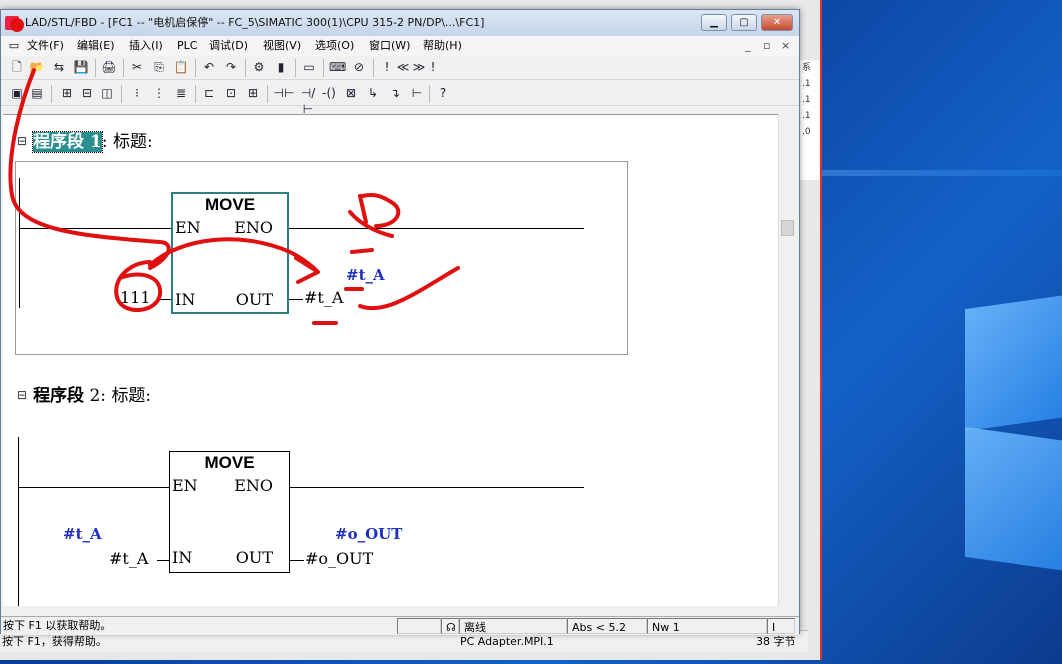  Describe the element at coordinates (59, 67) in the screenshot. I see `network-transfer-icon: ⇆` at that location.